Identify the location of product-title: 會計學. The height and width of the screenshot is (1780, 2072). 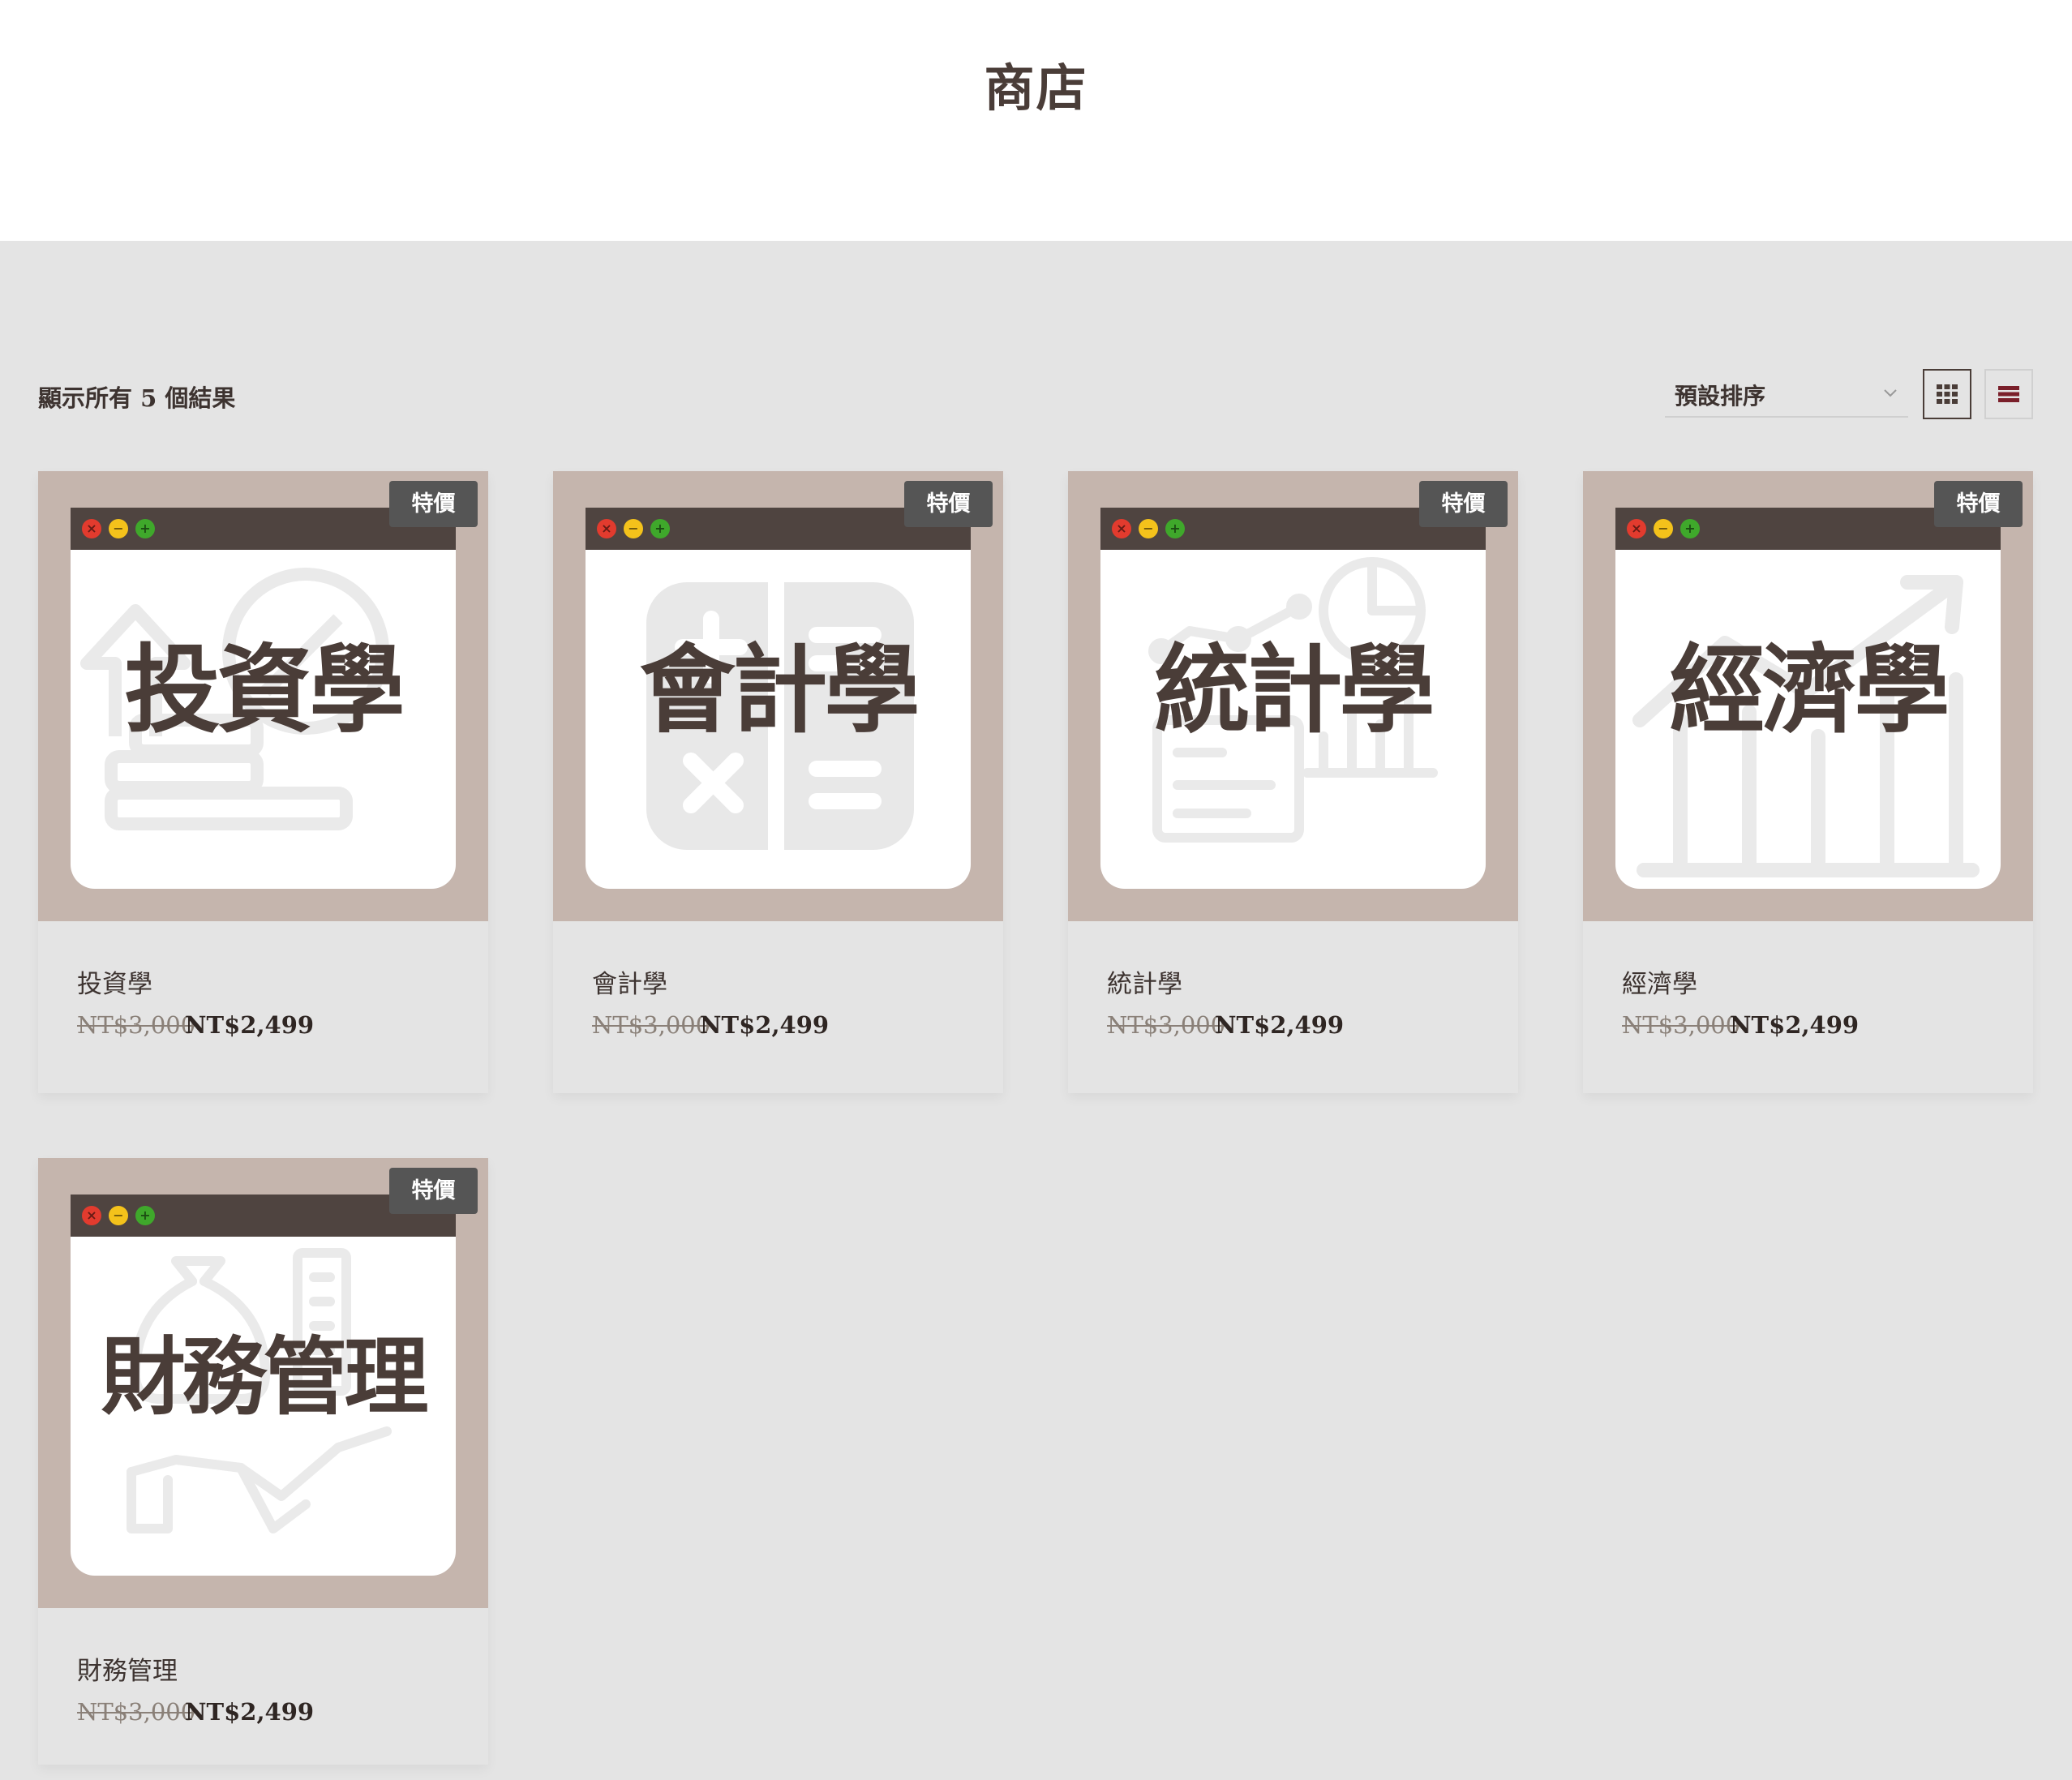
(629, 982).